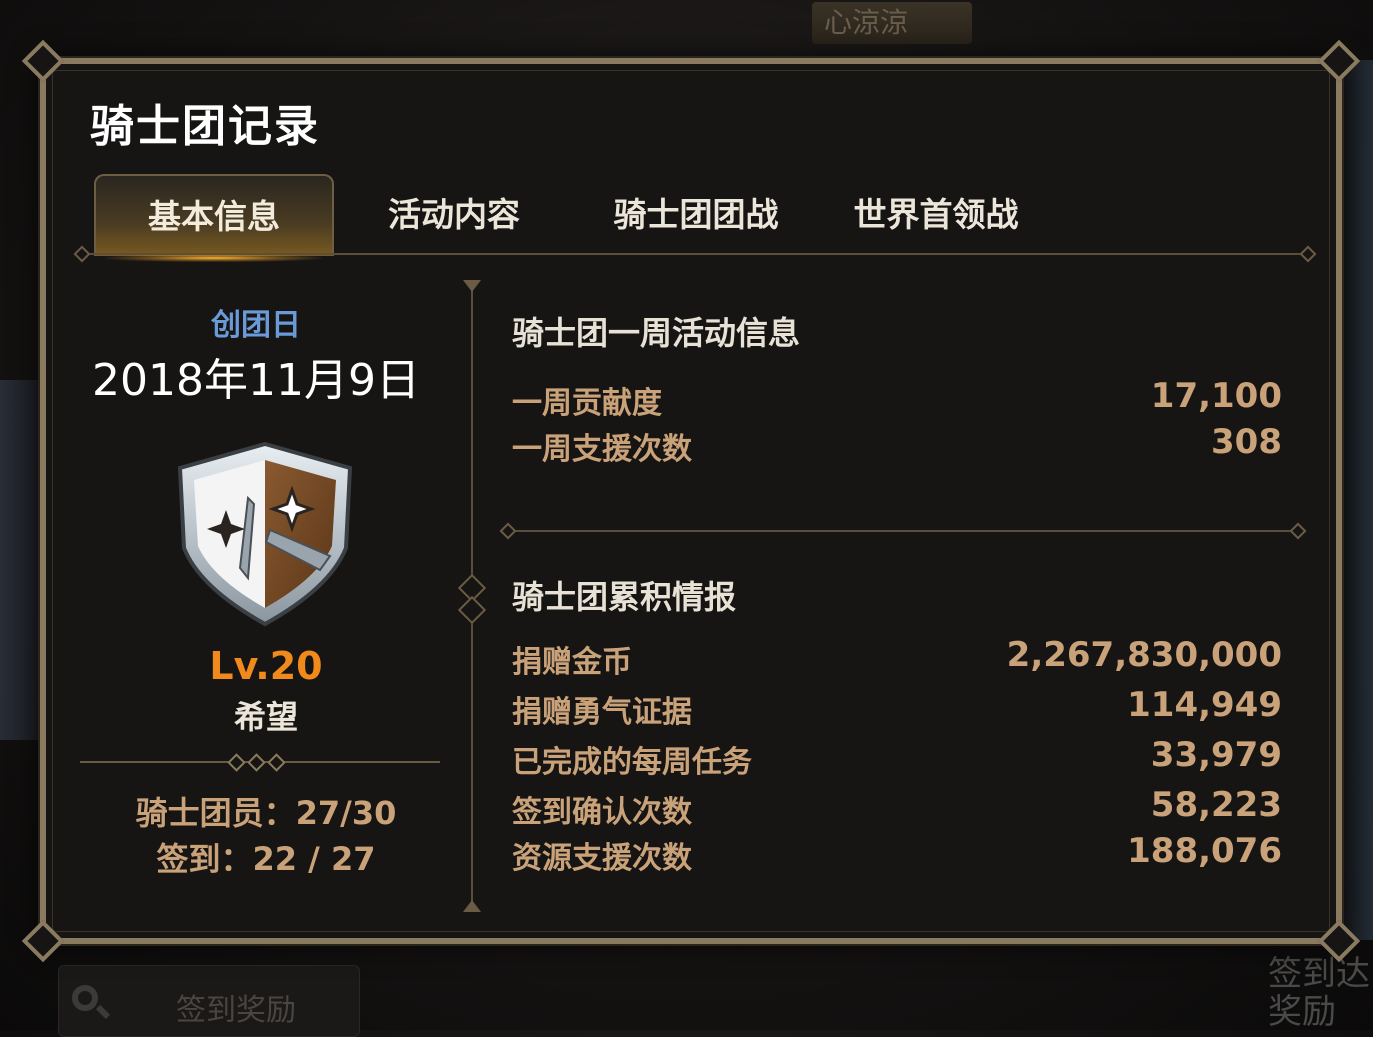 This screenshot has height=1037, width=1373. Describe the element at coordinates (236, 1010) in the screenshot. I see `checkin-reward-label: 签到奖励` at that location.